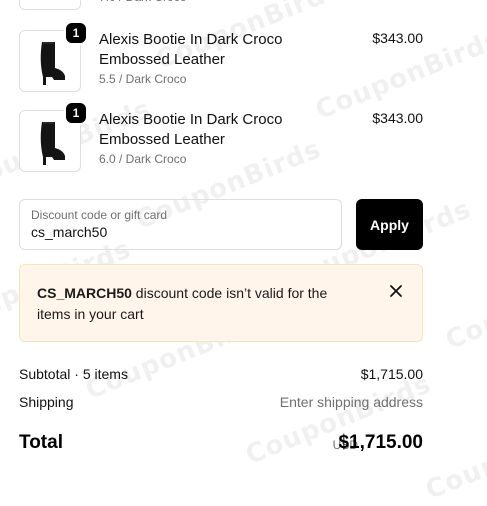 The image size is (487, 506). Describe the element at coordinates (46, 402) in the screenshot. I see `shipping-label: Shipping` at that location.